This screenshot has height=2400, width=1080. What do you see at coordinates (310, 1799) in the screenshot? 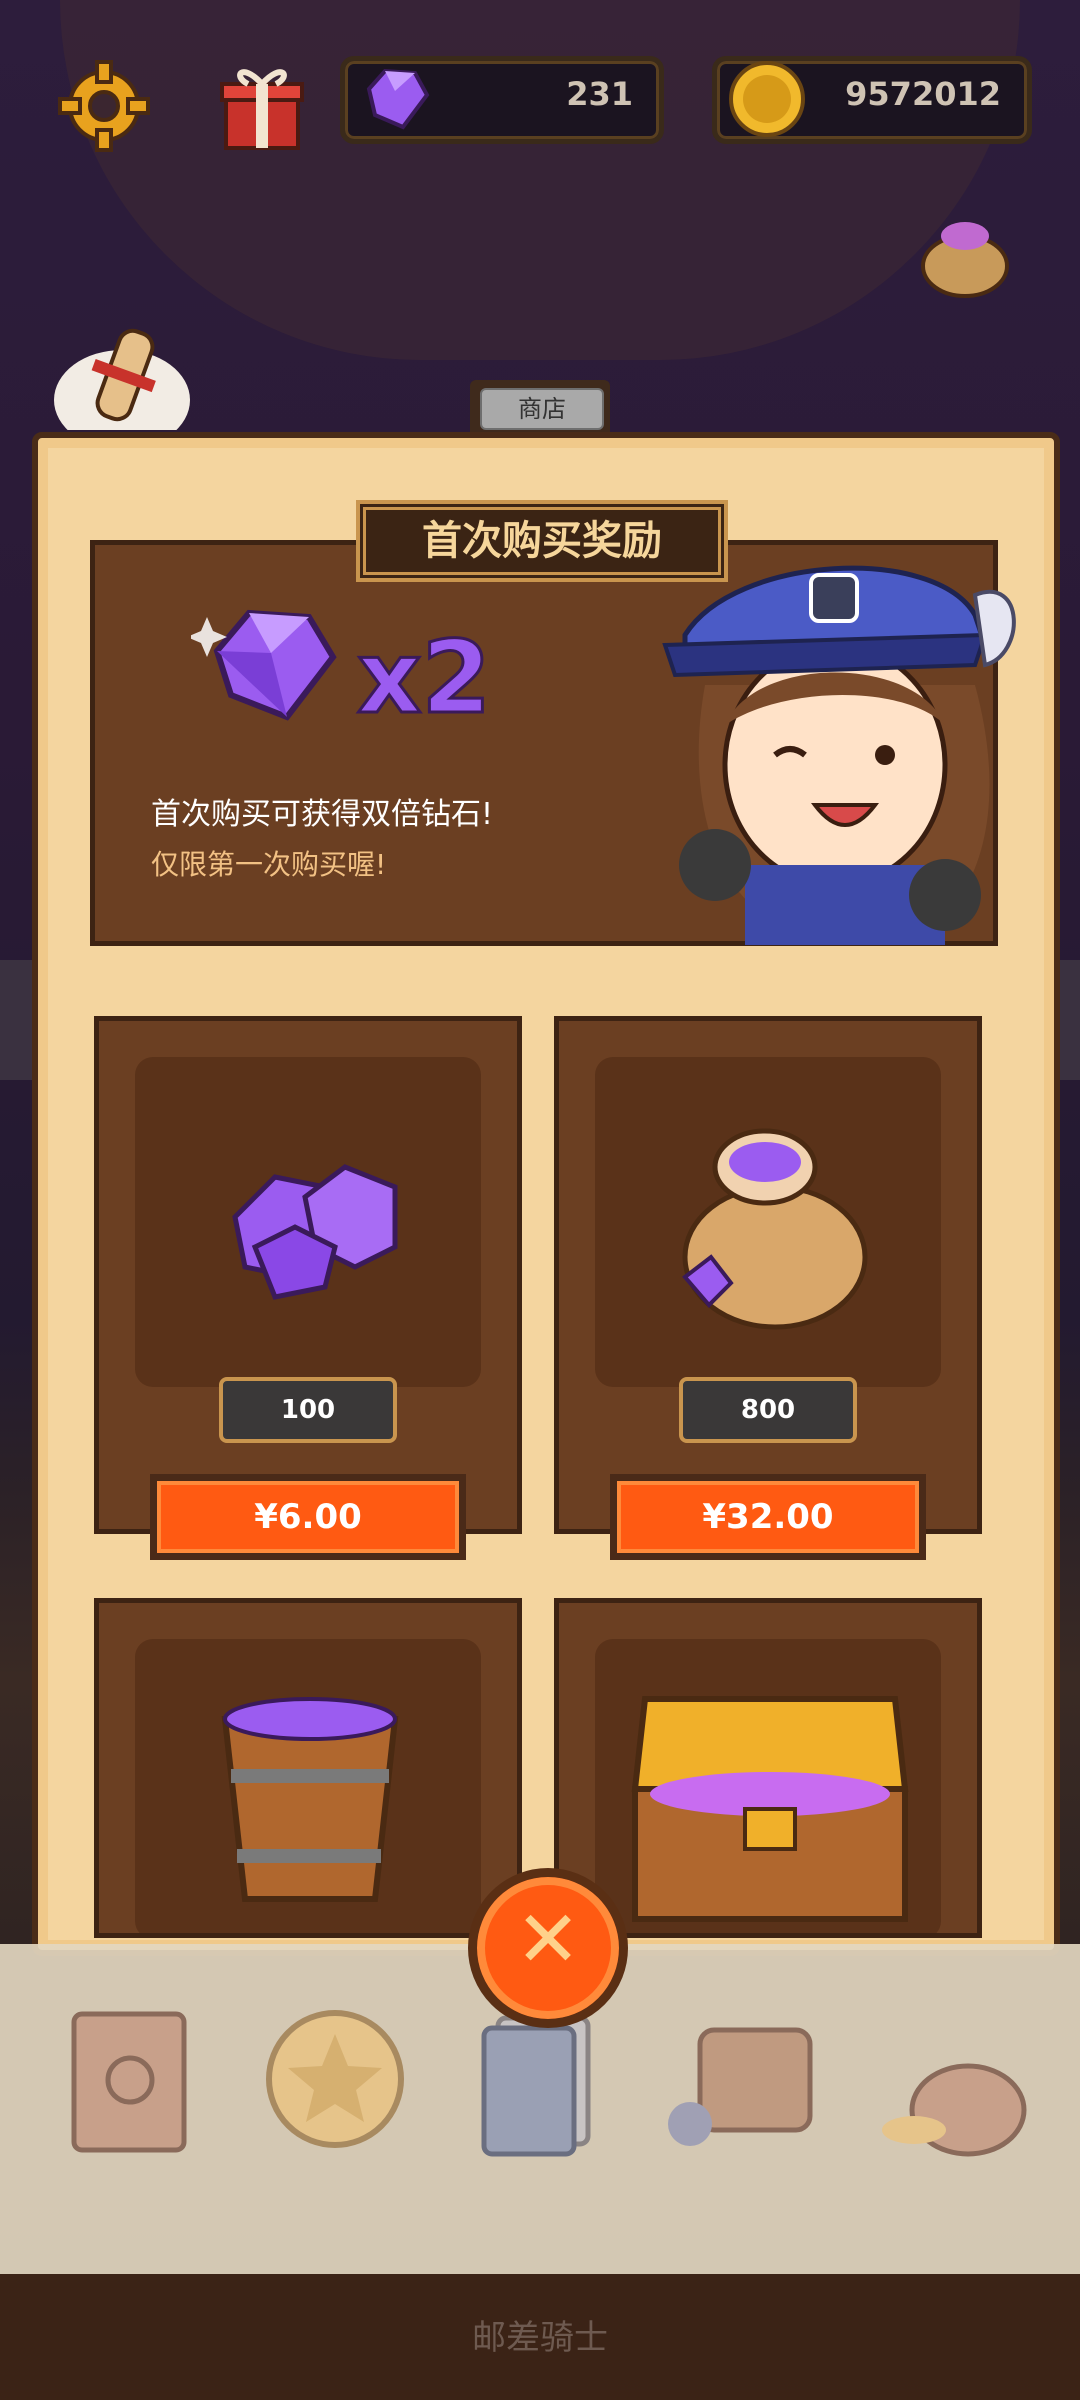
I see `gem-bucket-icon` at bounding box center [310, 1799].